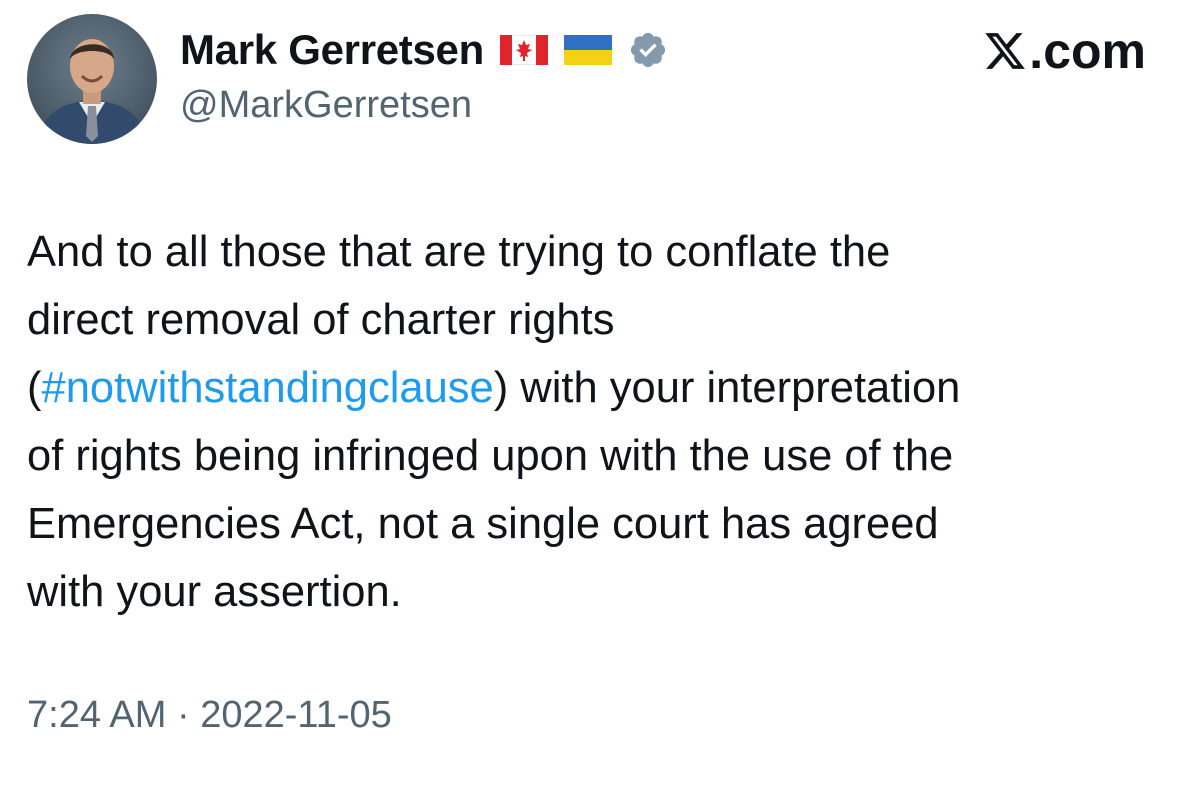 The image size is (1200, 791). Describe the element at coordinates (727, 388) in the screenshot. I see `tweet-line-rest: ) with your interpretation` at that location.